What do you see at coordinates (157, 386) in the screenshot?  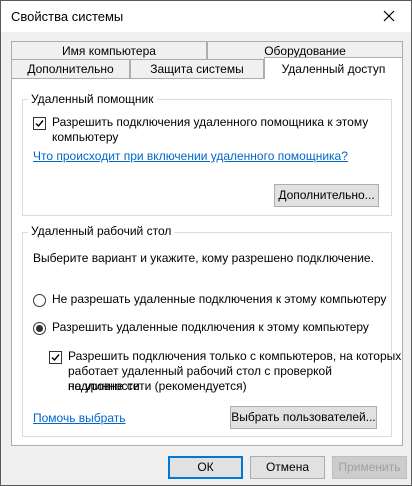 I see `nla-label-line3: на уровне сети (рекомендуется)` at bounding box center [157, 386].